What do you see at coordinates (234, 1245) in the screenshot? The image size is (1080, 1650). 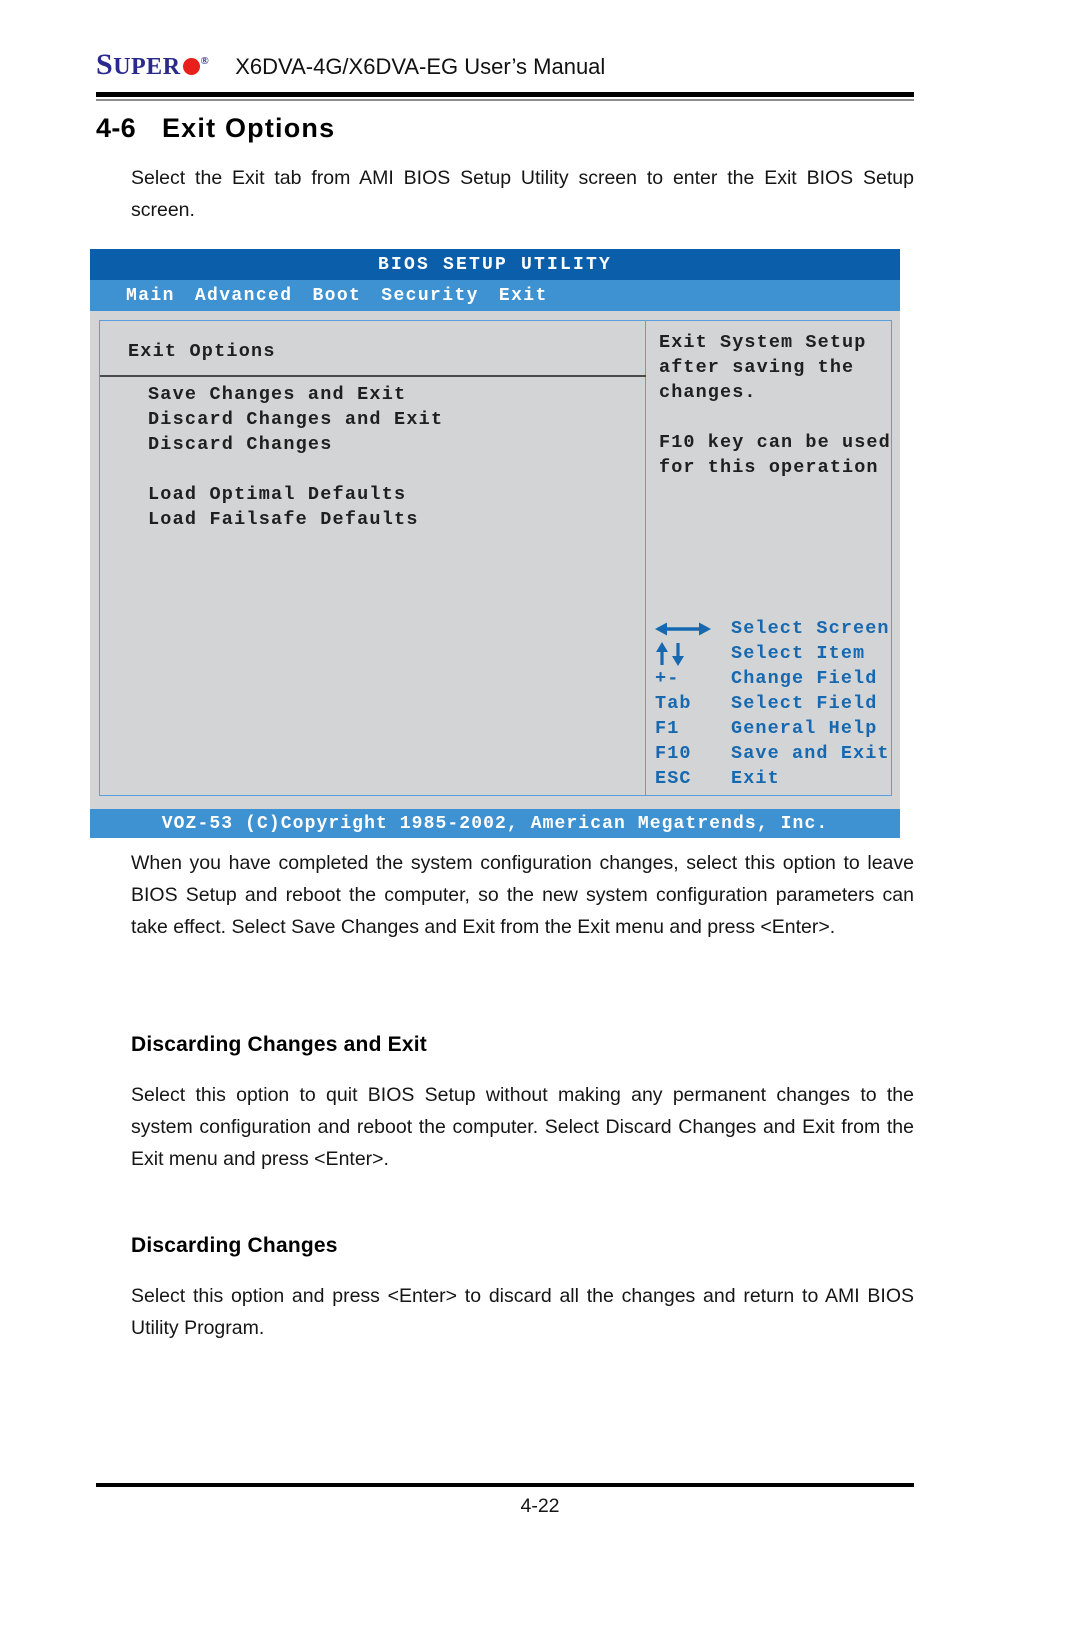 I see `subheading-discarding-changes: Discarding Changes` at bounding box center [234, 1245].